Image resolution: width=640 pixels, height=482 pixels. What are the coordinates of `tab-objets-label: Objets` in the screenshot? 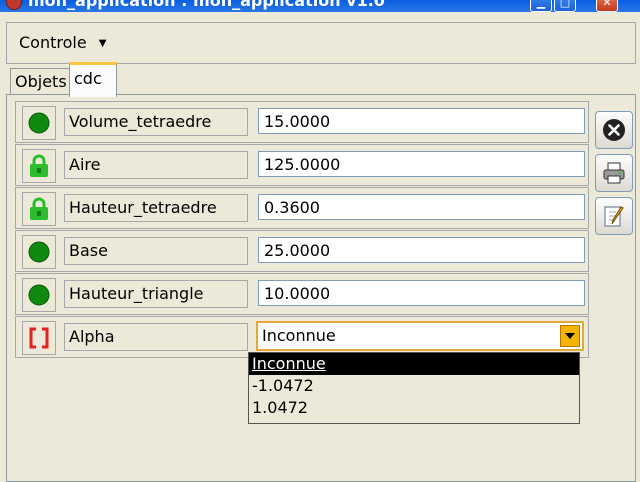 It's located at (41, 81).